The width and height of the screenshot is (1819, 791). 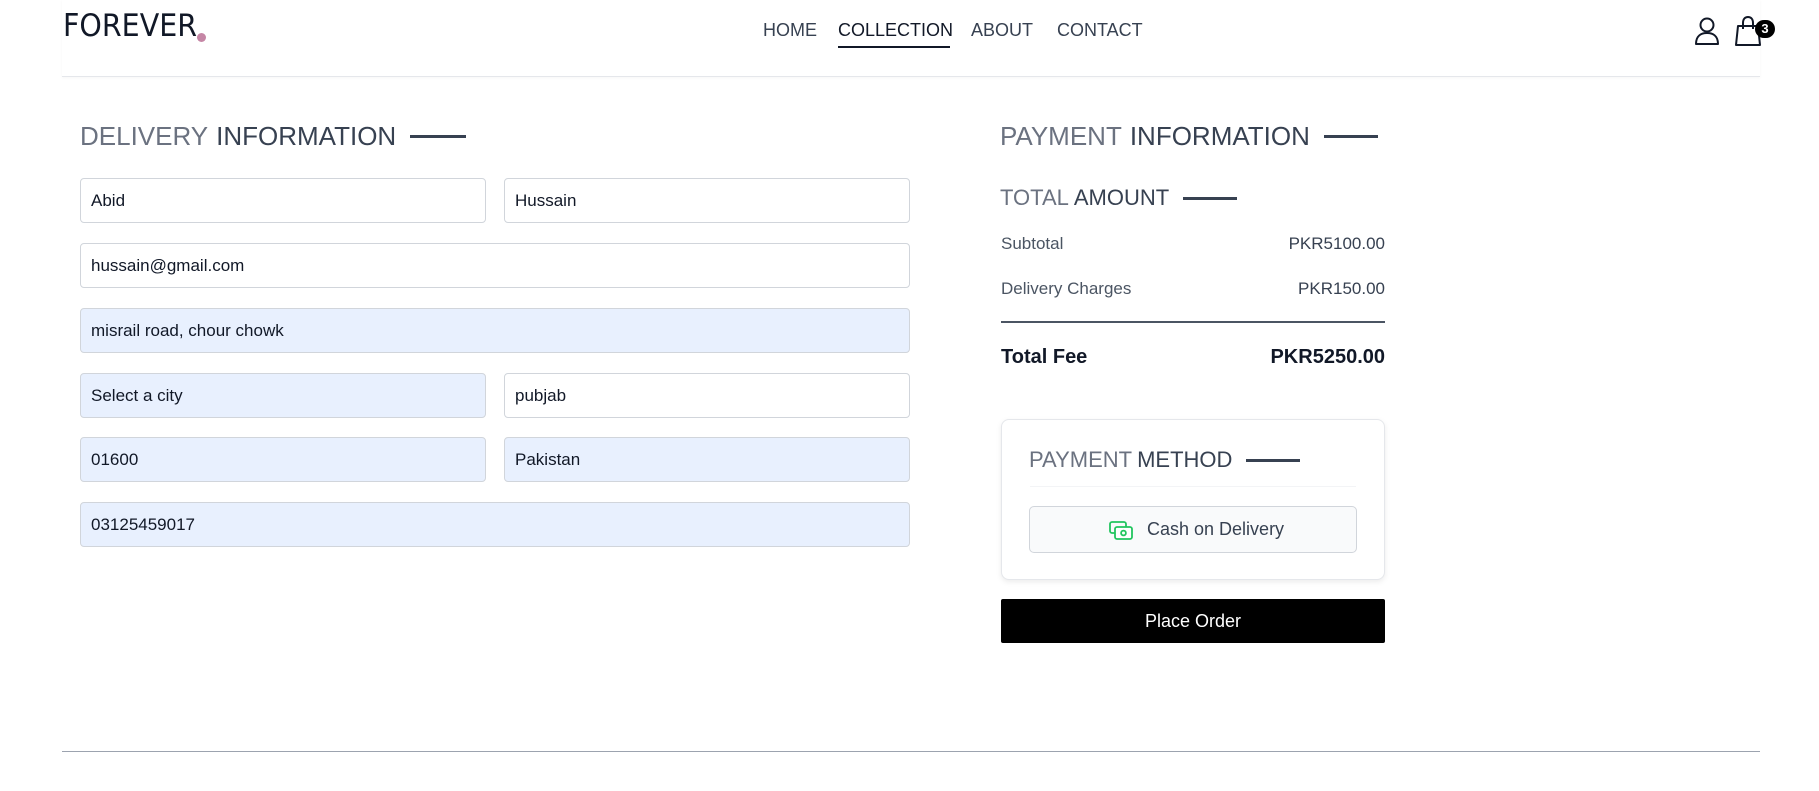 I want to click on nav-about: ABOUT, so click(x=1002, y=30).